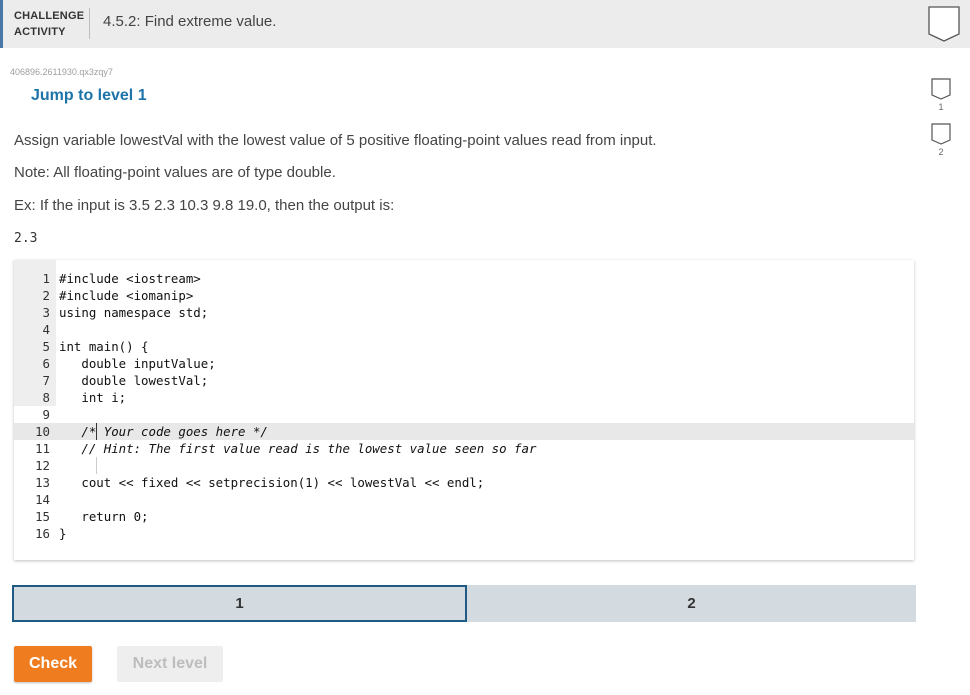 The width and height of the screenshot is (970, 695). I want to click on line-number: 8, so click(46, 397).